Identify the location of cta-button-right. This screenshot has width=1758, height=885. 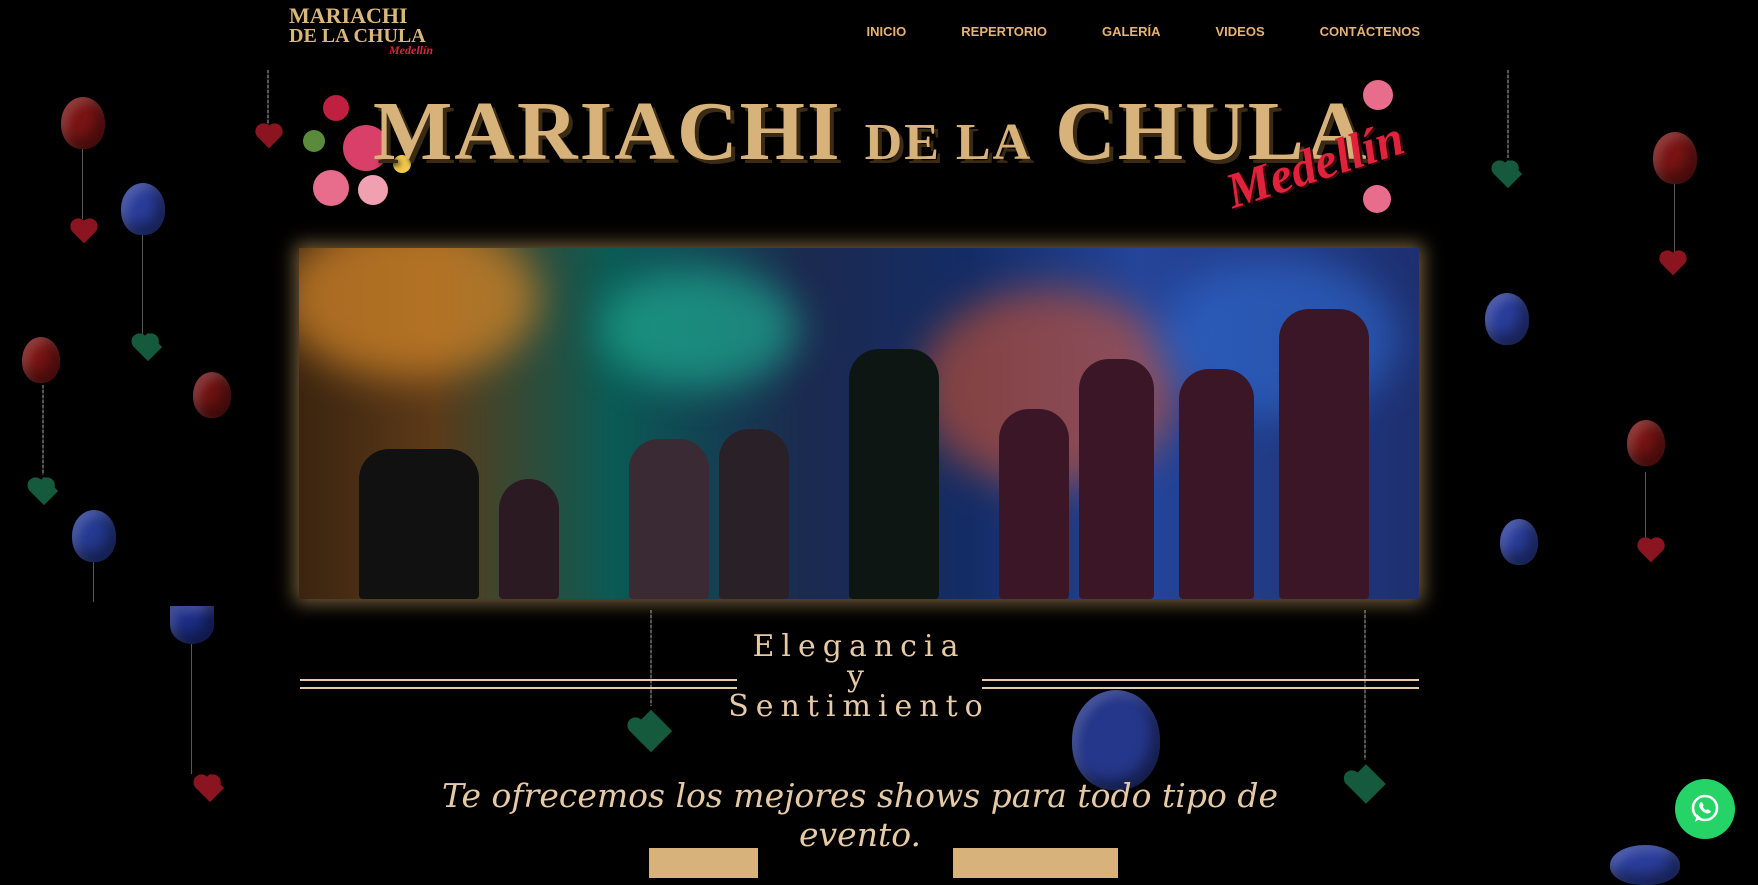
(1035, 863).